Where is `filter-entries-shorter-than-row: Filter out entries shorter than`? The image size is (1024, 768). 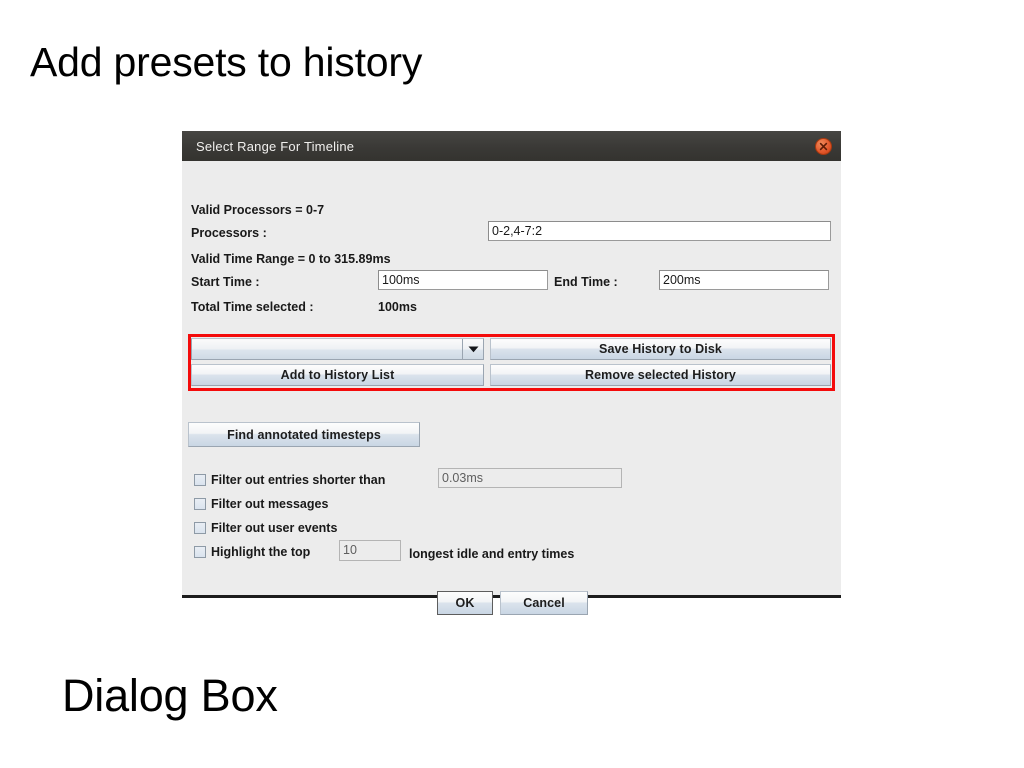
filter-entries-shorter-than-row: Filter out entries shorter than is located at coordinates (289, 480).